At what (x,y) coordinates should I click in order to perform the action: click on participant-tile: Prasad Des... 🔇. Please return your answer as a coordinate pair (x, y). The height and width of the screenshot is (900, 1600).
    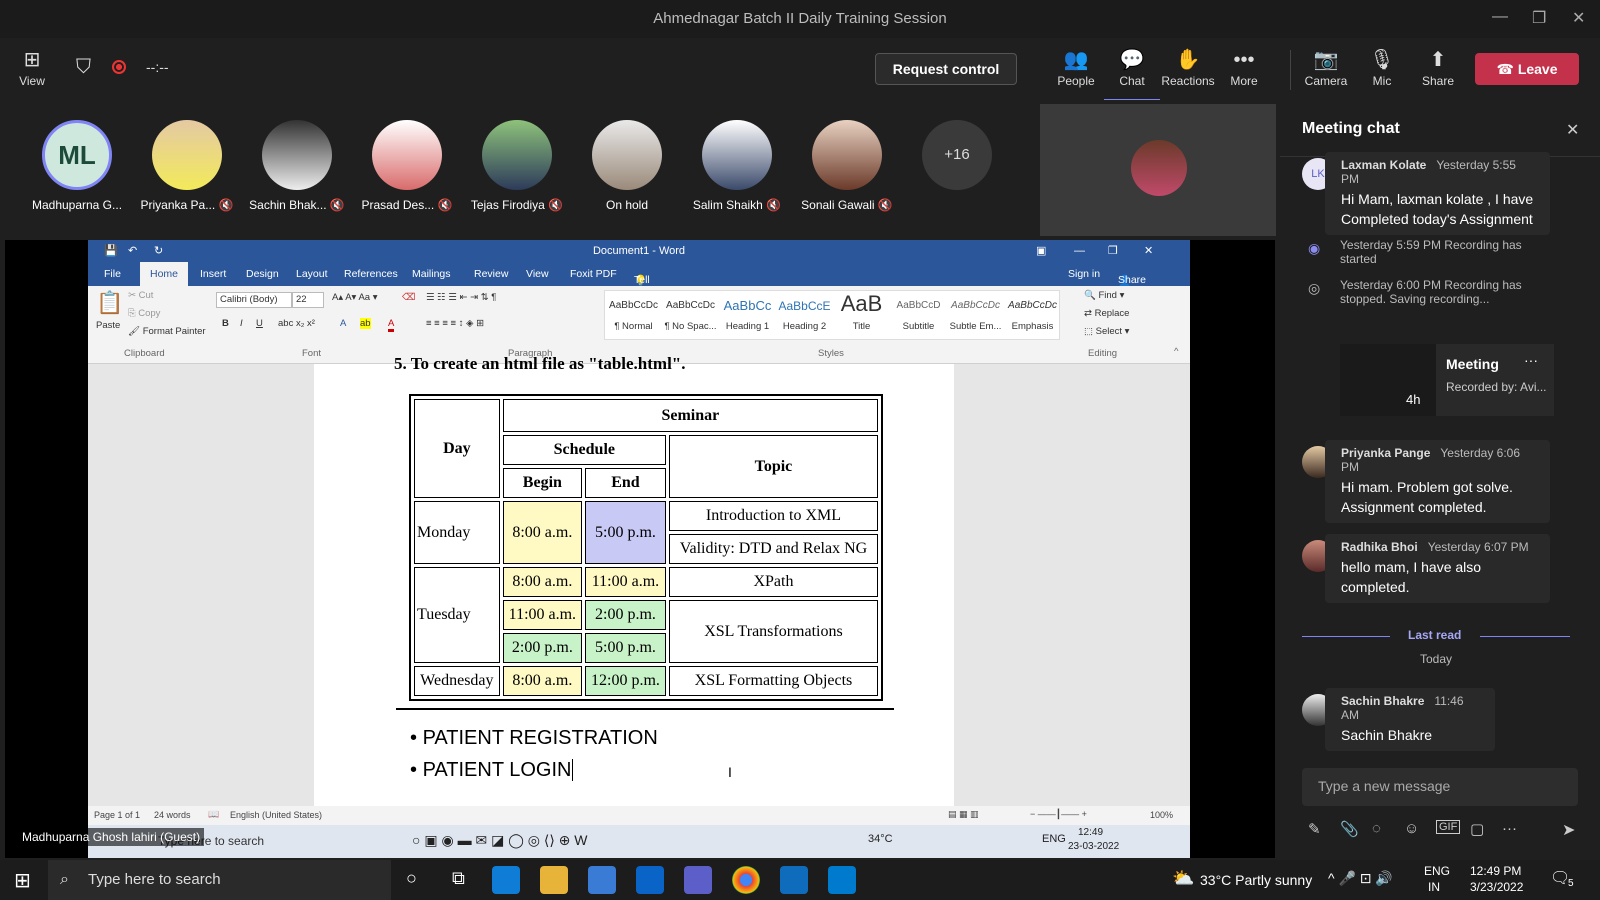
    Looking at the image, I should click on (407, 166).